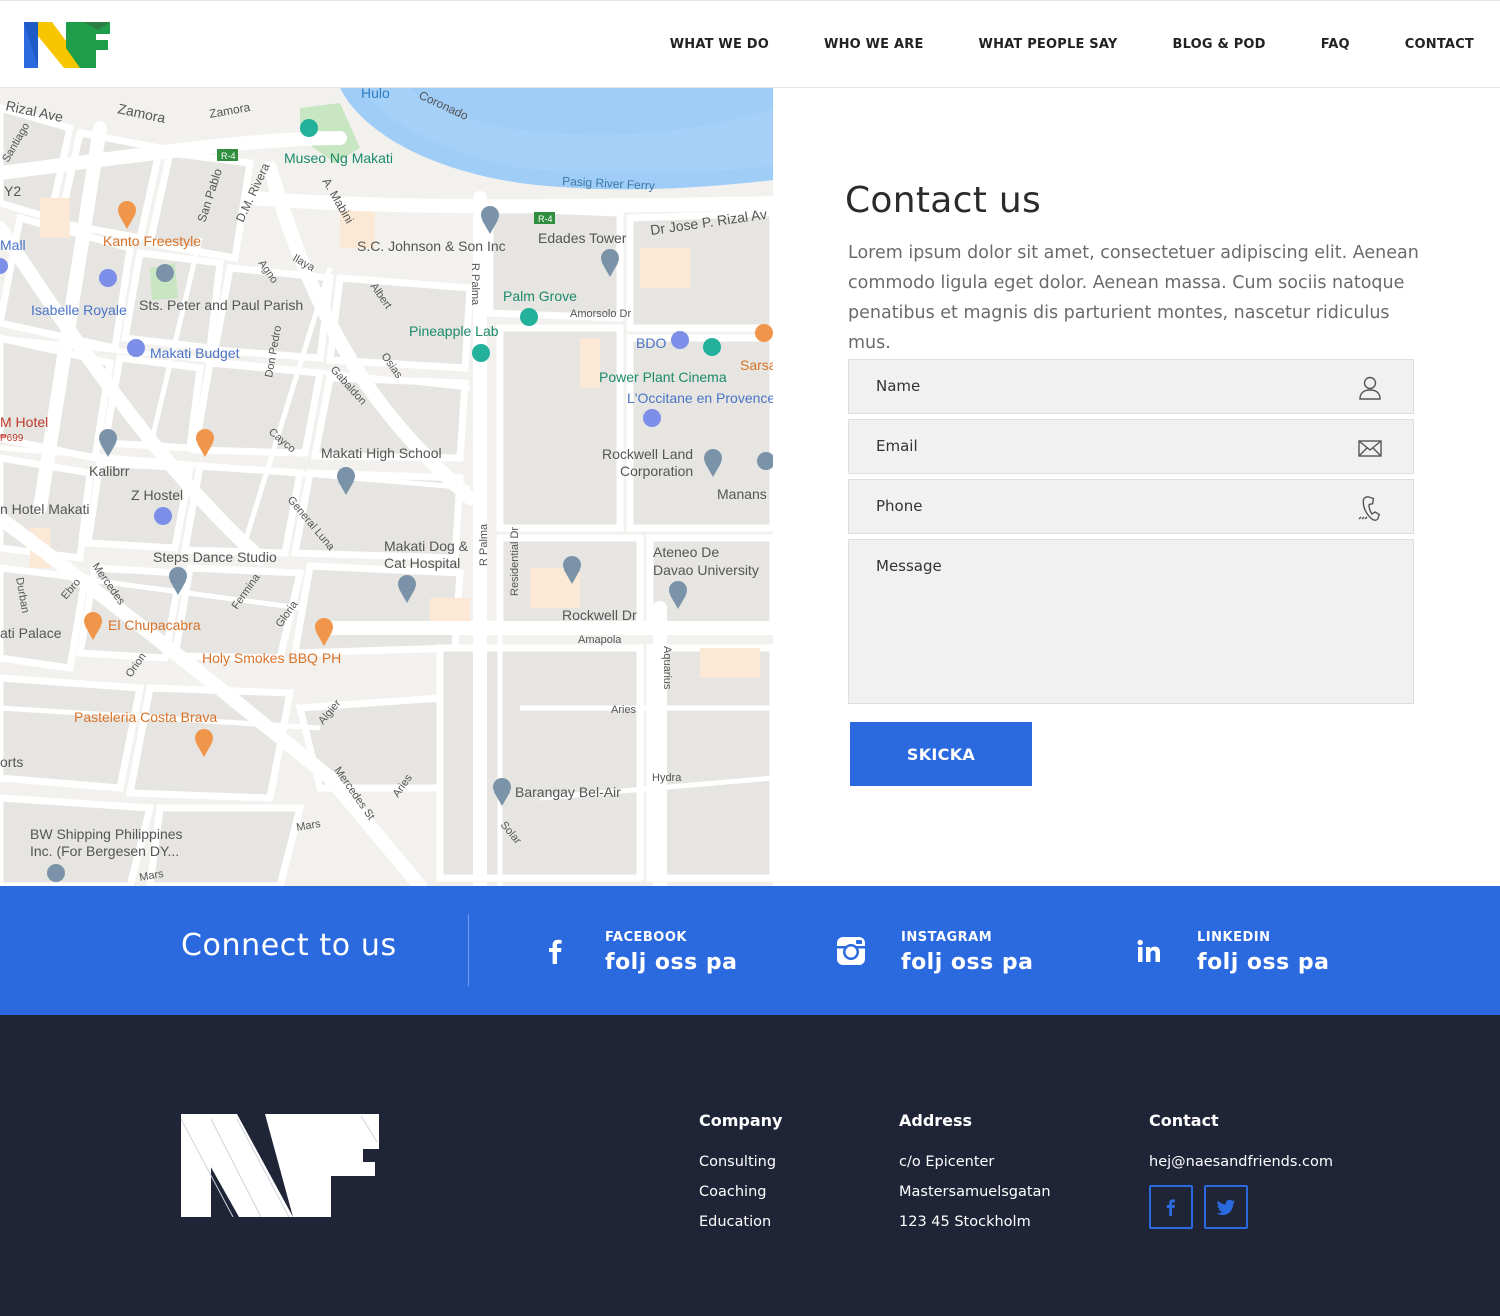  Describe the element at coordinates (742, 494) in the screenshot. I see `map-label: Manans` at that location.